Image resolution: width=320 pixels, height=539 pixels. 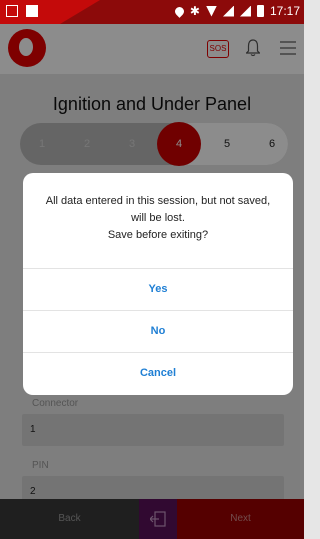 I want to click on dialog-message-line-2: will be lost., so click(x=158, y=218).